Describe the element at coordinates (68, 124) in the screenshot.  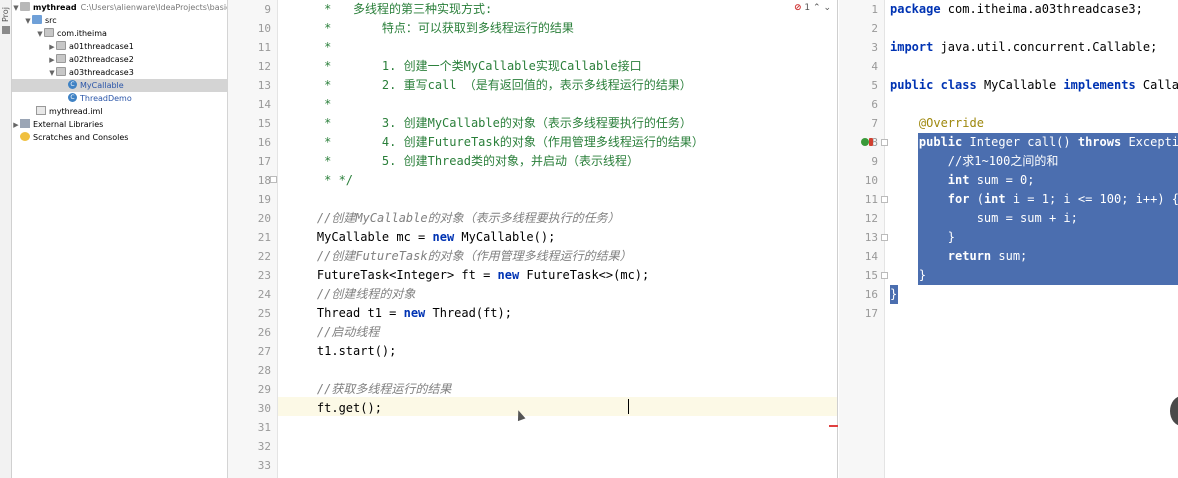
I see `tree-item-label: External Libraries` at that location.